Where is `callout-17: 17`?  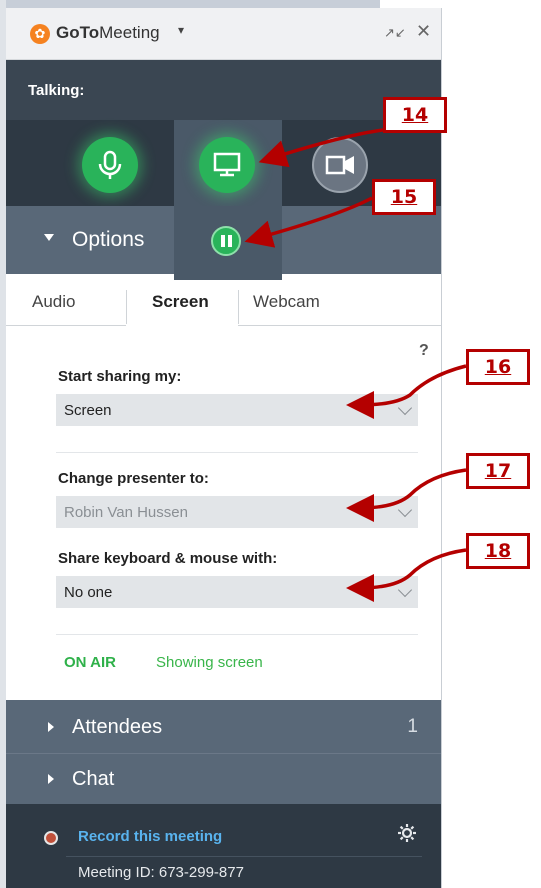 callout-17: 17 is located at coordinates (498, 471).